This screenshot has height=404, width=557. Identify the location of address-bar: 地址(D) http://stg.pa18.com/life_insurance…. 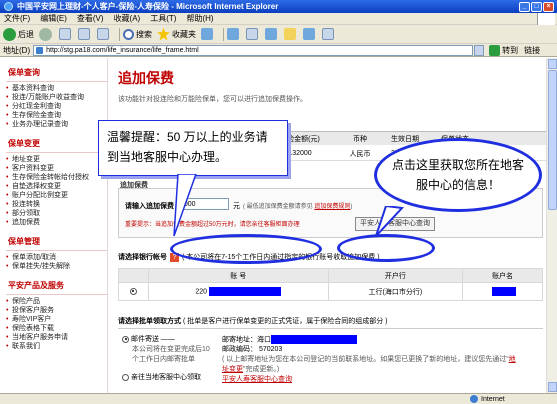
(278, 50).